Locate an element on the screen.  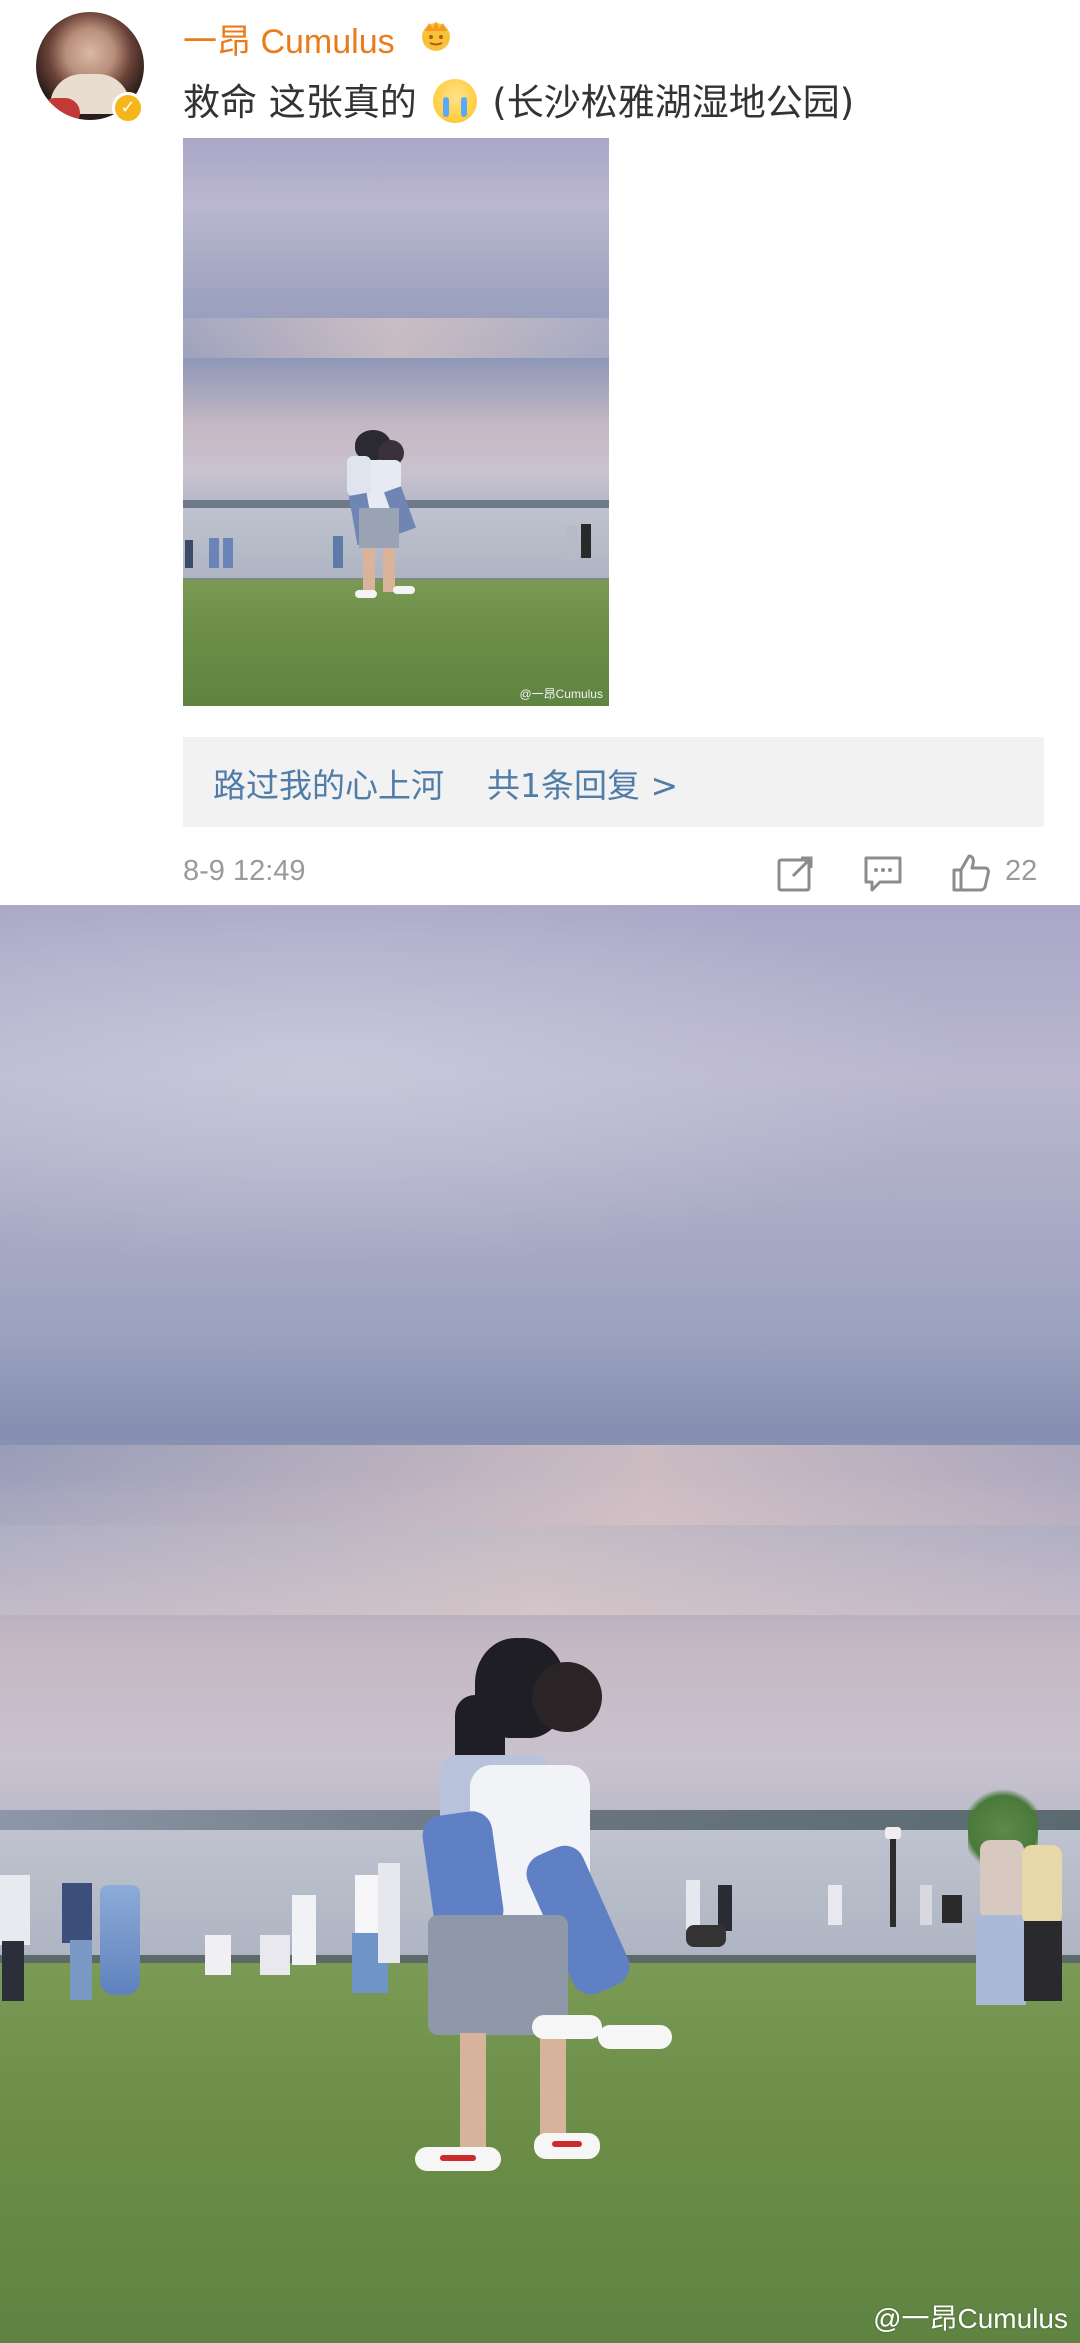
post-location-text: (长沙松雅湖湿地公园) is located at coordinates (673, 102).